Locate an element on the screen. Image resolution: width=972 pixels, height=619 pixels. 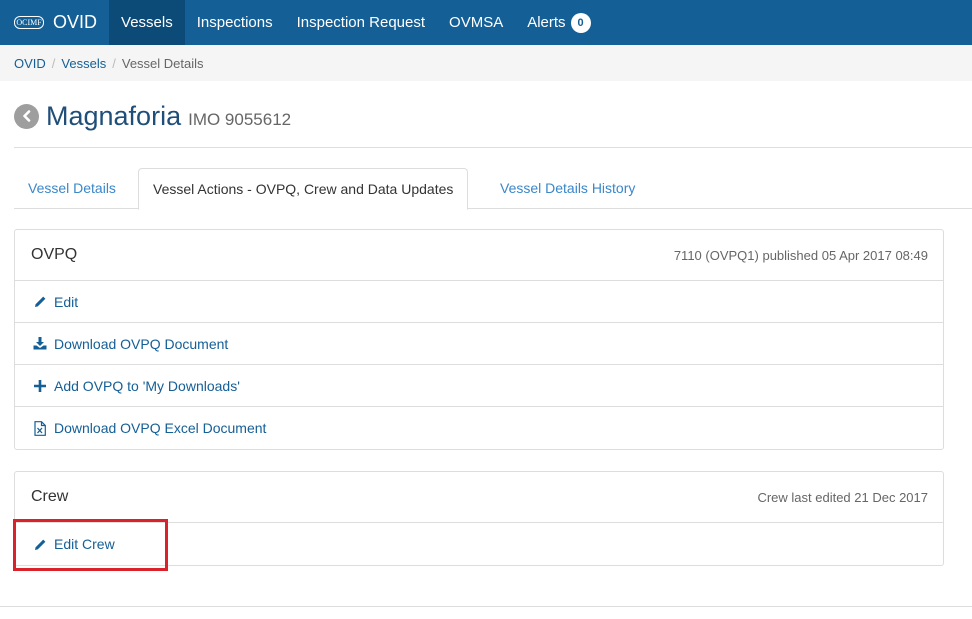
action-label: Download OVPQ Document is located at coordinates (141, 343).